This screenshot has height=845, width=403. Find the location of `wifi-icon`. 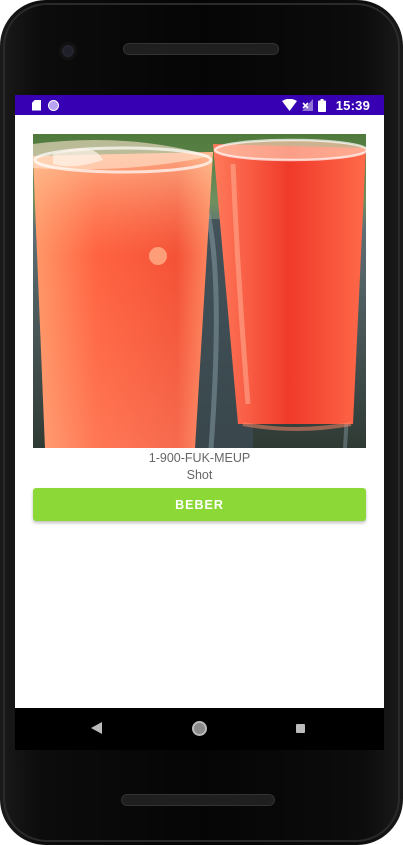

wifi-icon is located at coordinates (289, 105).